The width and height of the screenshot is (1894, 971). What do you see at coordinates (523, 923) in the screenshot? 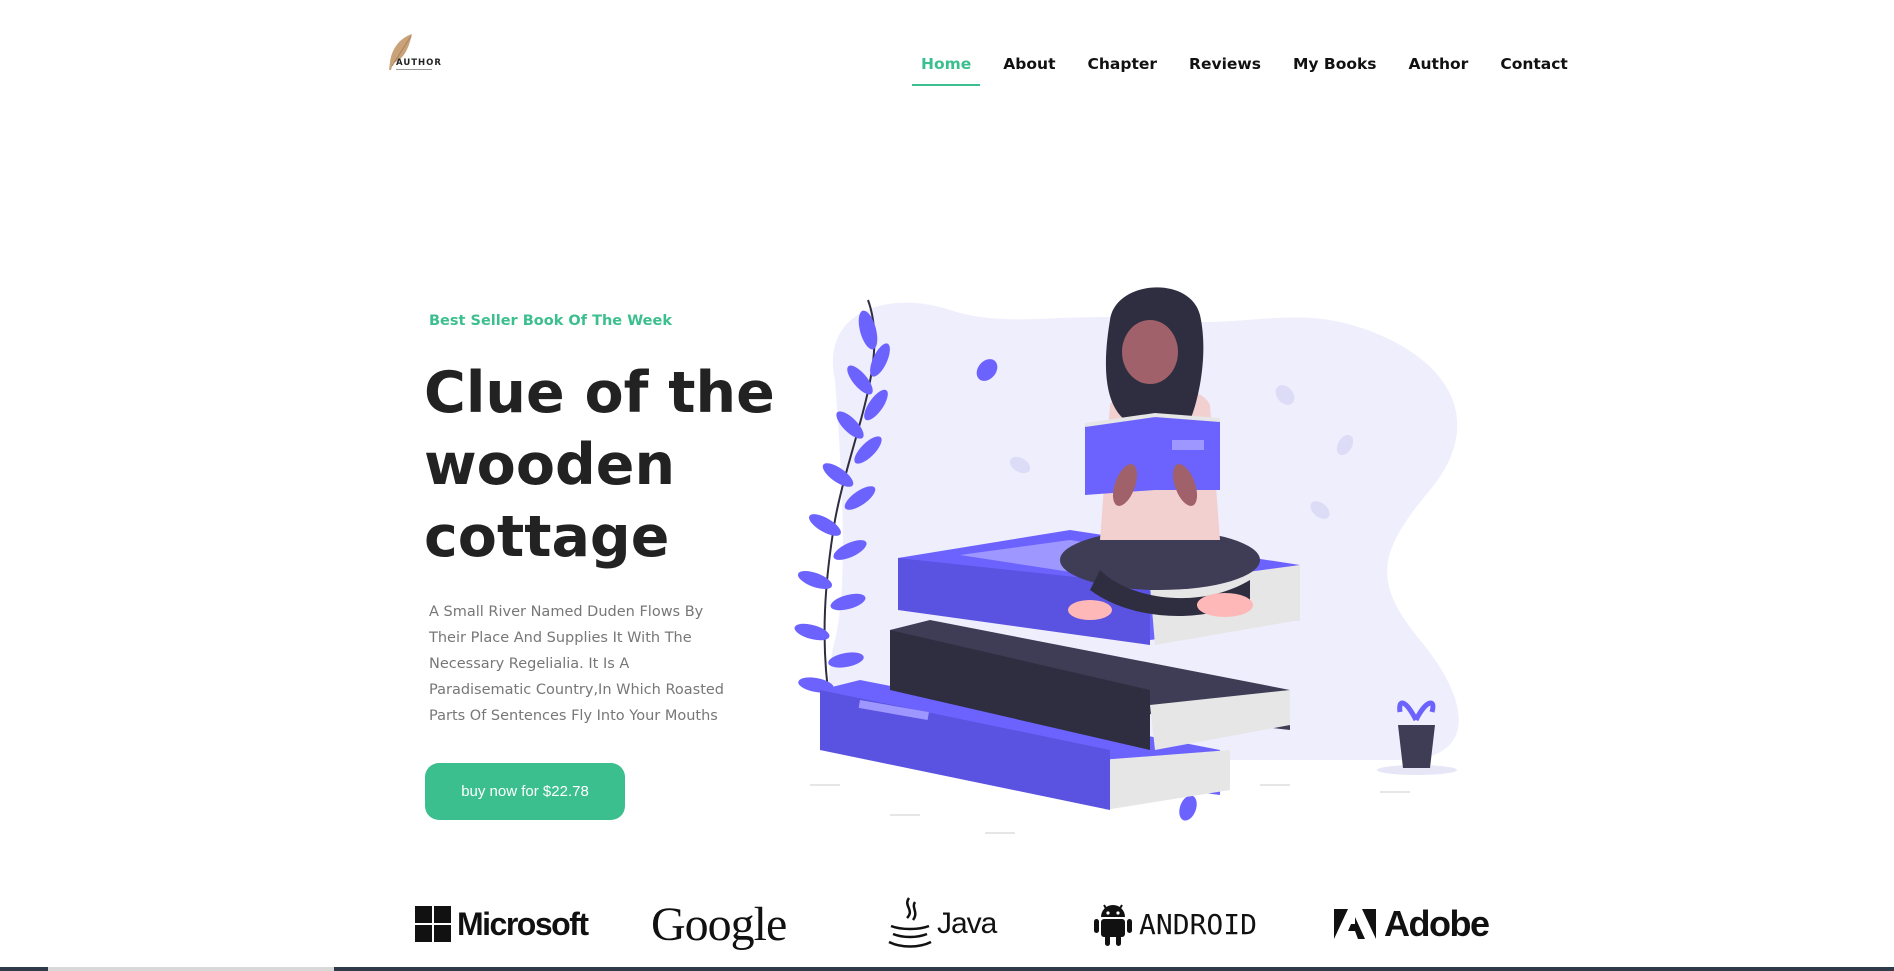
I see `brand-microsoft-label: Microsoft` at bounding box center [523, 923].